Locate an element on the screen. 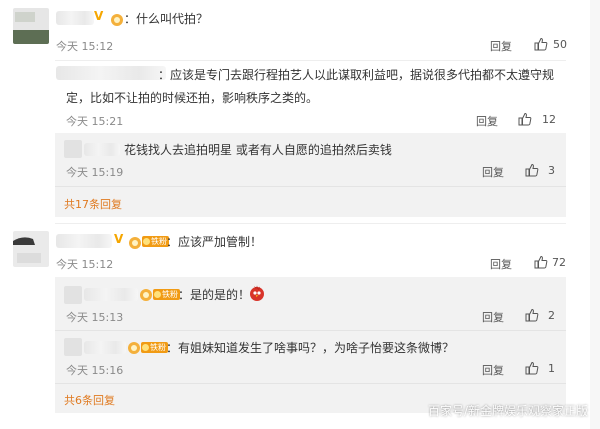 The width and height of the screenshot is (600, 429). like-count: 12 is located at coordinates (549, 119).